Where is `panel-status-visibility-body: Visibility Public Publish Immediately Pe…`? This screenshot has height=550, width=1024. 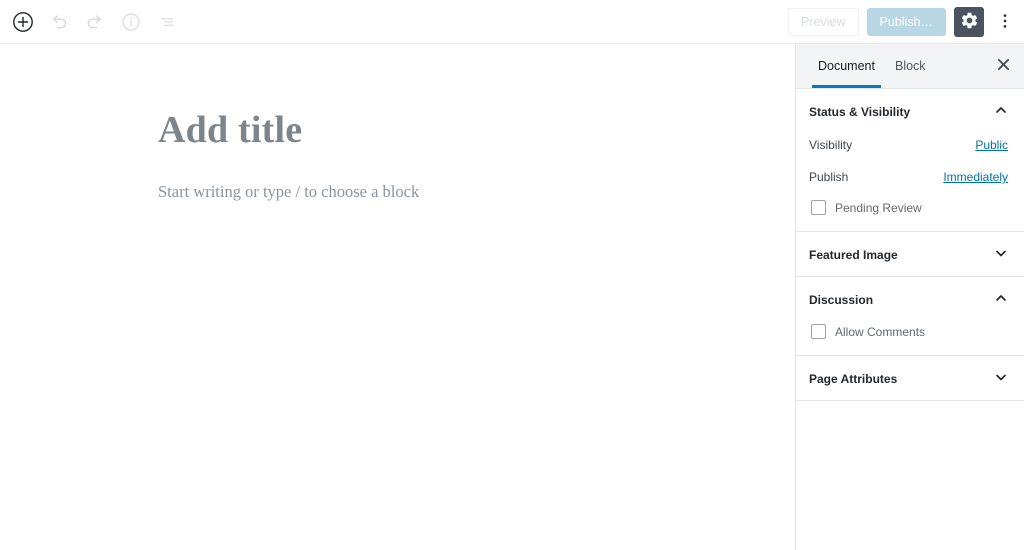
panel-status-visibility-body: Visibility Public Publish Immediately Pe… is located at coordinates (910, 182).